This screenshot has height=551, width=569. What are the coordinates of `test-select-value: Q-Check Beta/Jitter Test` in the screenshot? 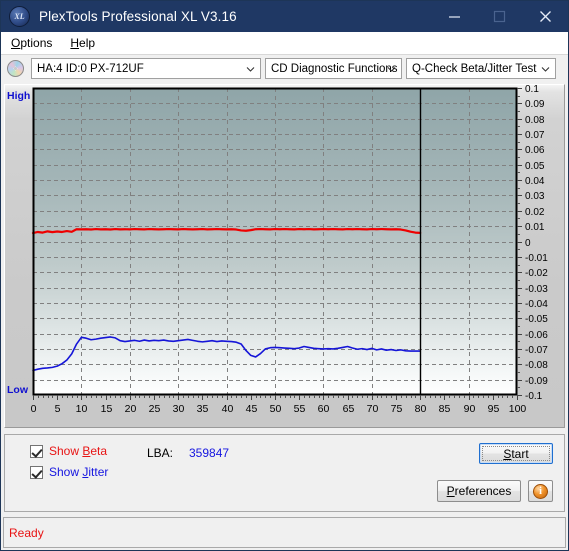 It's located at (474, 68).